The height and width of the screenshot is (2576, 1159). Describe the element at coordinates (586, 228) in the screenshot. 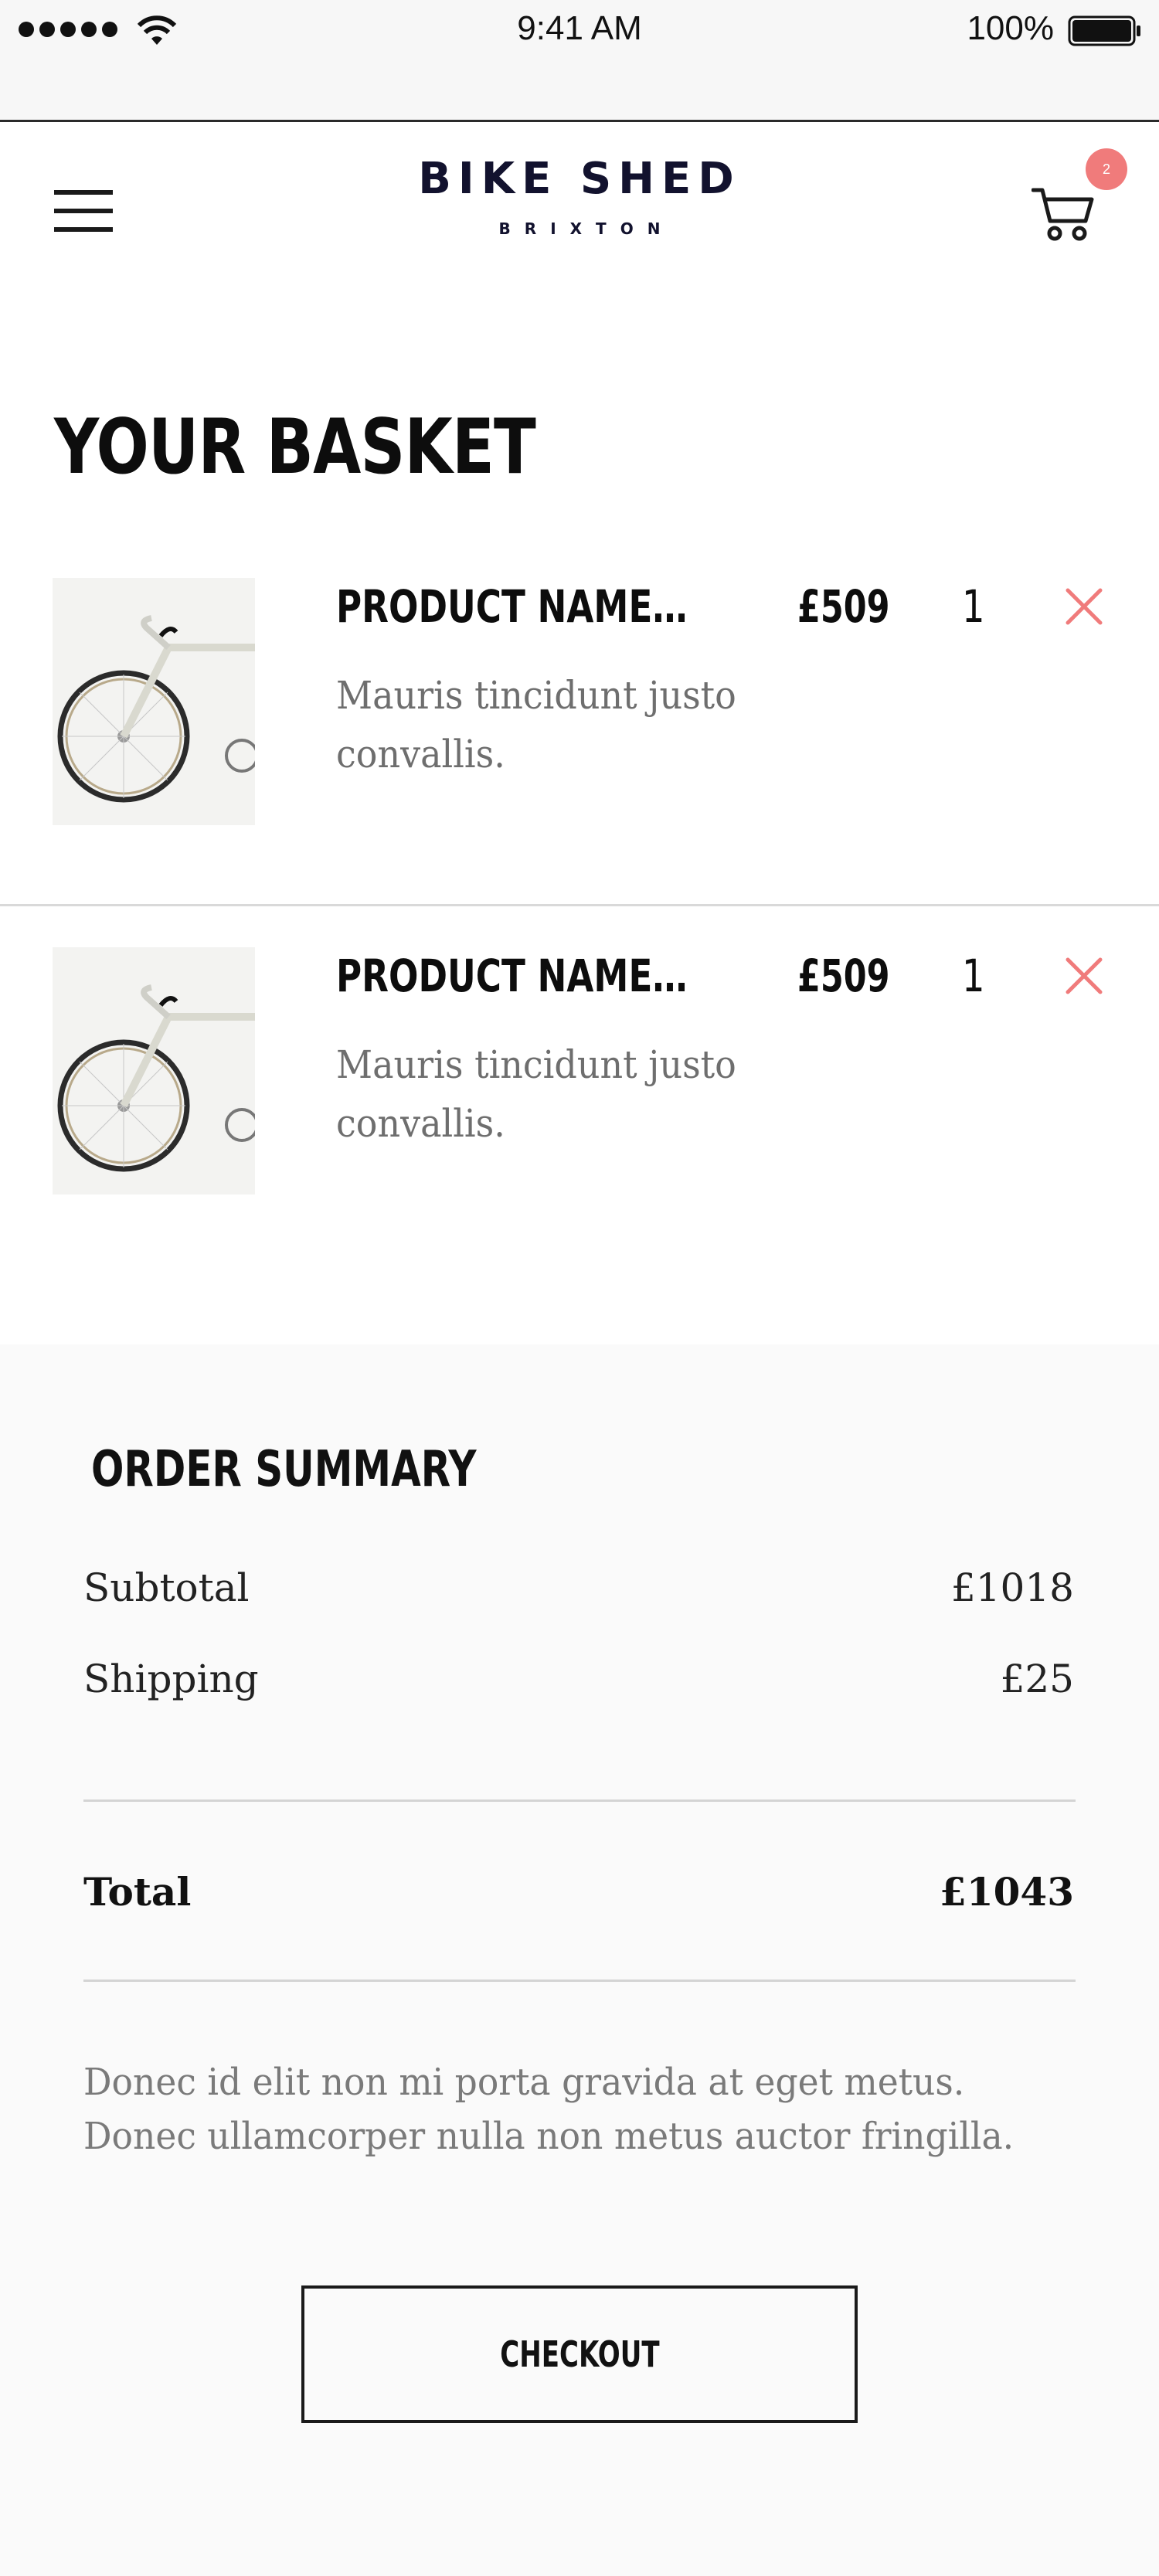

I see `logo-subtitle: BRIXTON` at that location.